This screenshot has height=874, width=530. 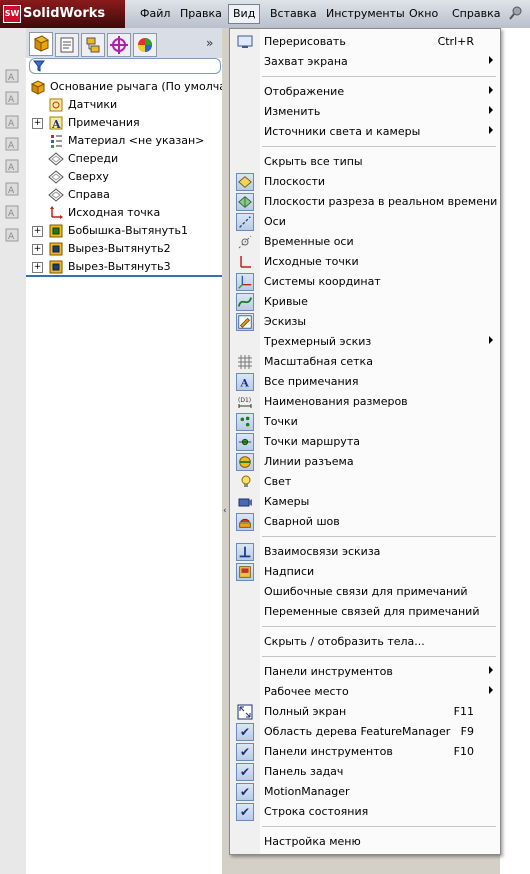 I want to click on view-menu-item: Камеры, so click(x=365, y=502).